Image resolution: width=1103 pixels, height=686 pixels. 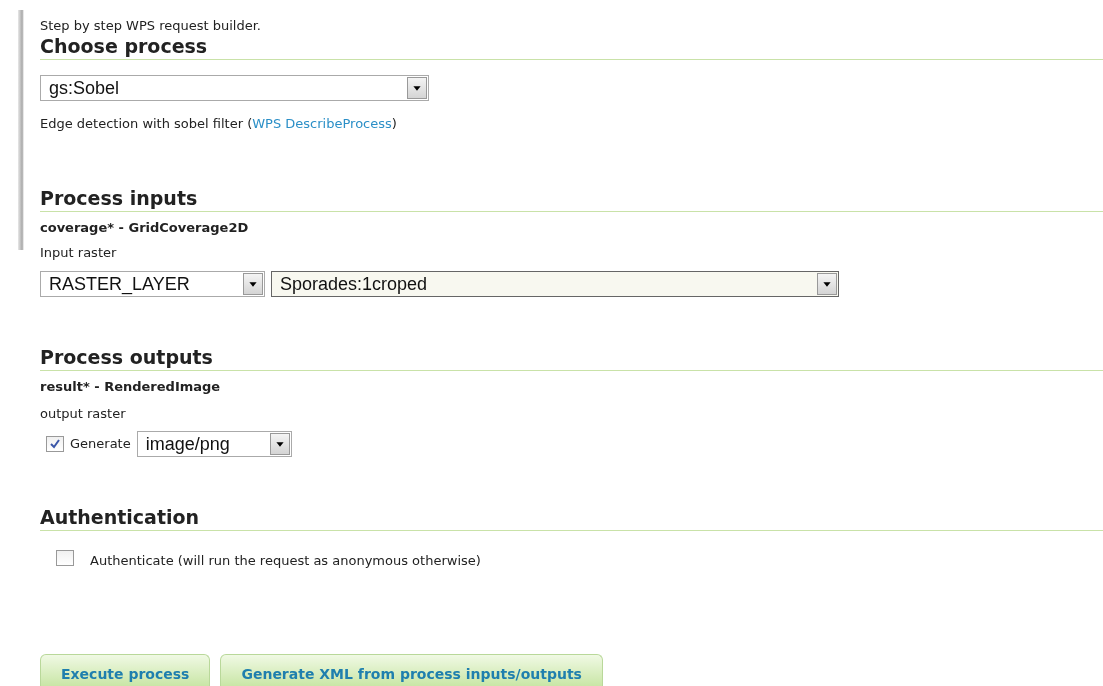 I want to click on section-heading: Process outputs, so click(x=571, y=358).